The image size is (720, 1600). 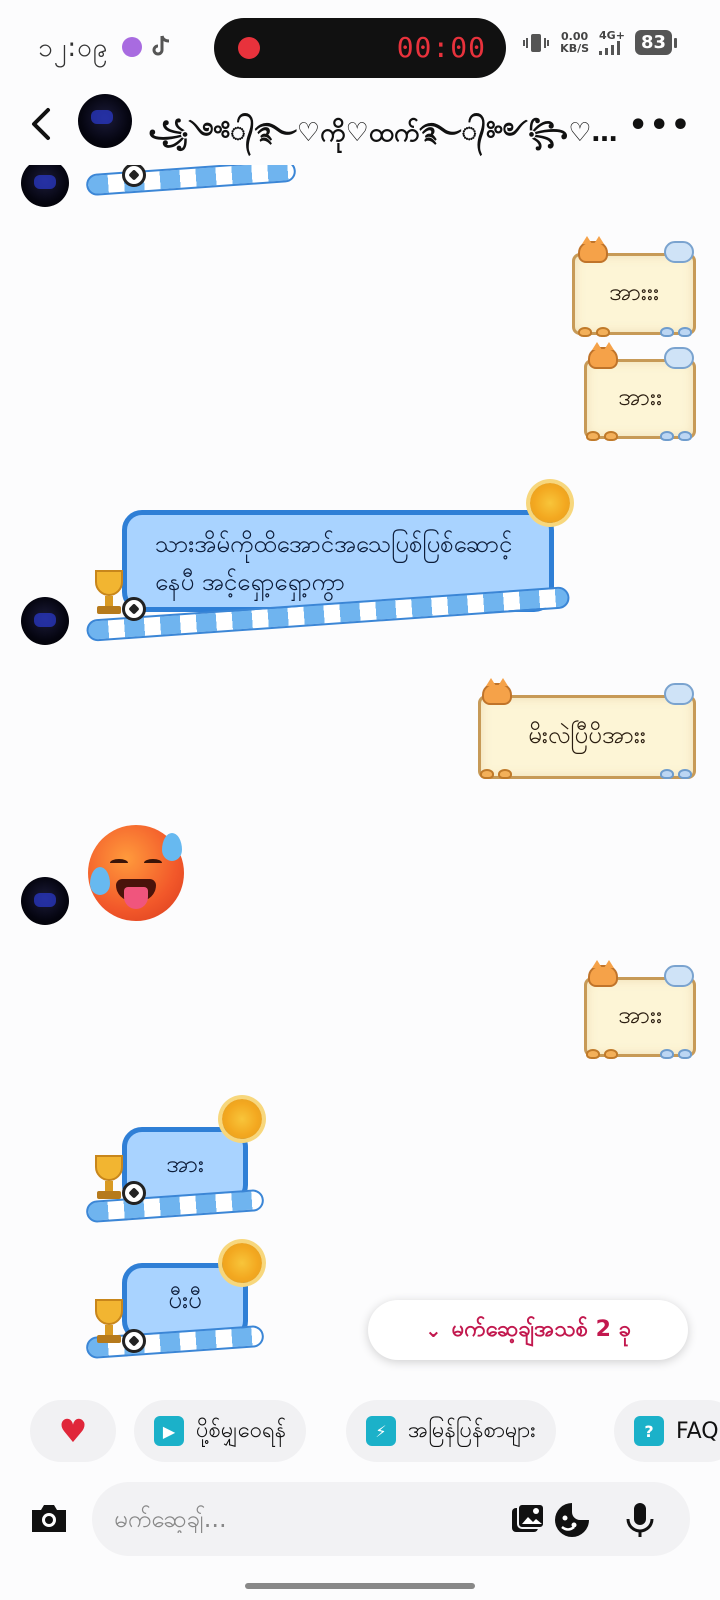 I want to click on back-arrow-icon, so click(x=42, y=124).